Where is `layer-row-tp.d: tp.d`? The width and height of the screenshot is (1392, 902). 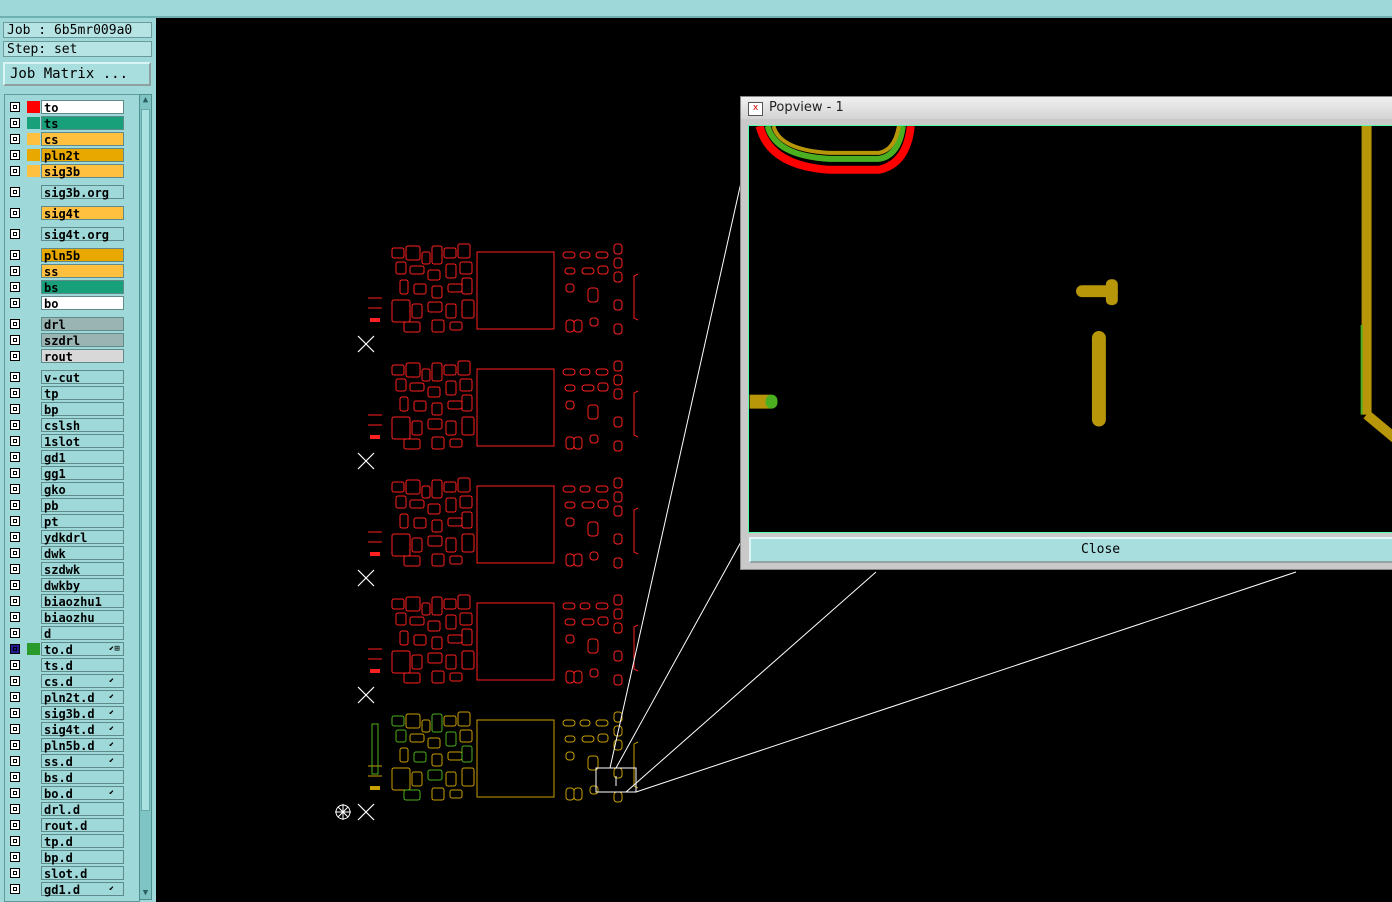 layer-row-tp.d: tp.d is located at coordinates (72, 841).